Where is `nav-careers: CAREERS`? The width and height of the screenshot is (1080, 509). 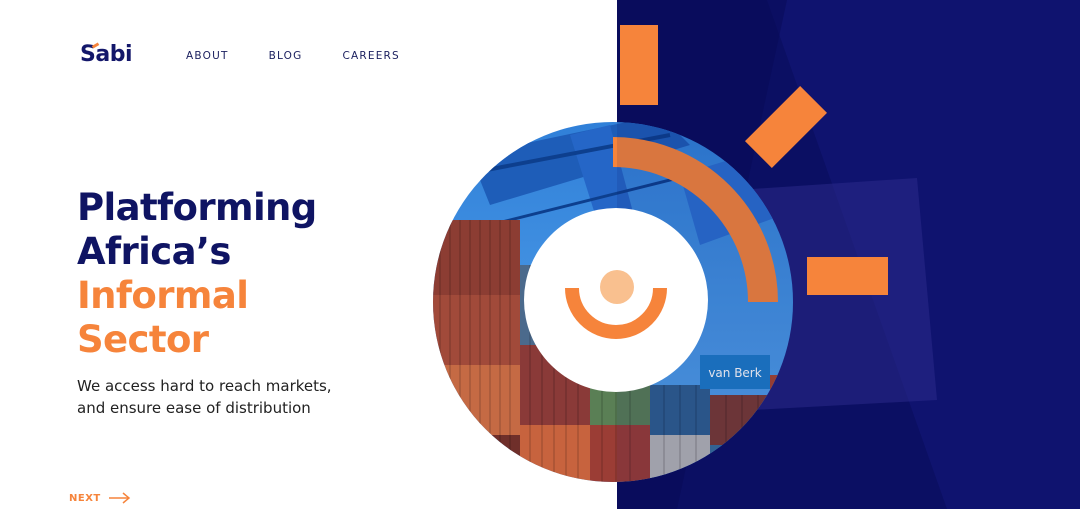
nav-careers: CAREERS is located at coordinates (370, 56).